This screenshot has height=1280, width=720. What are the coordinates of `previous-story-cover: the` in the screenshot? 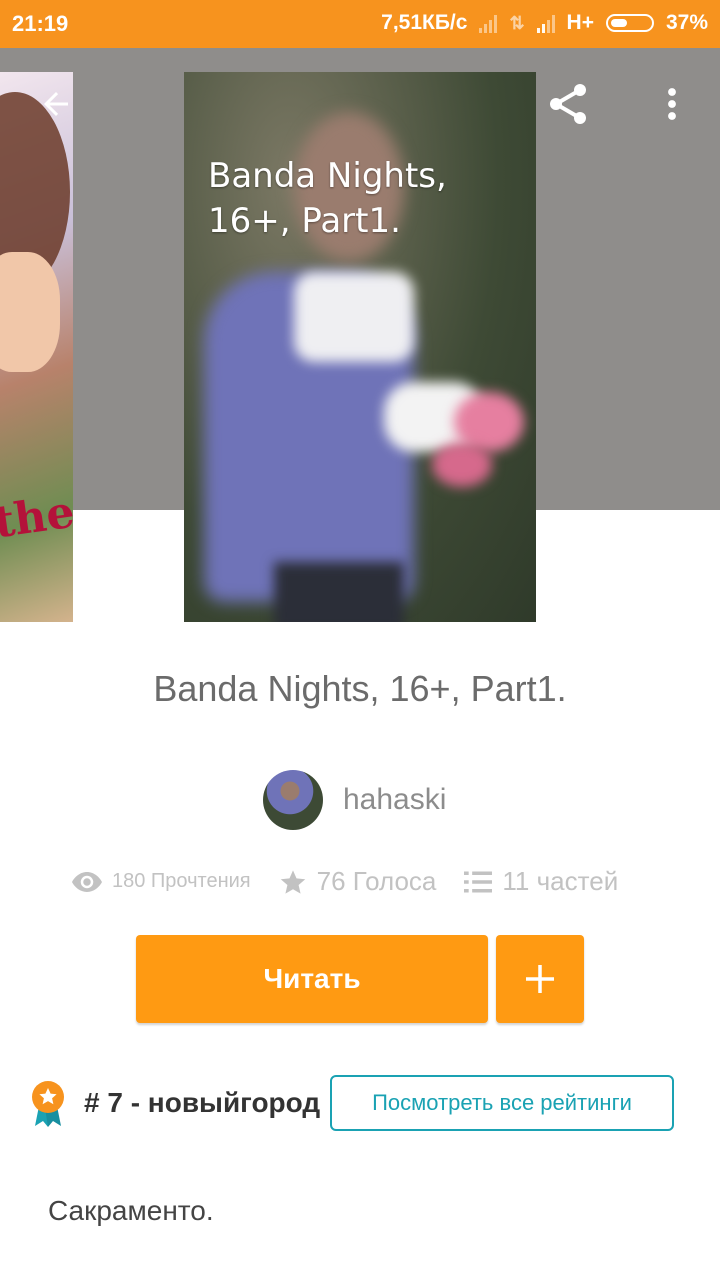 It's located at (36, 347).